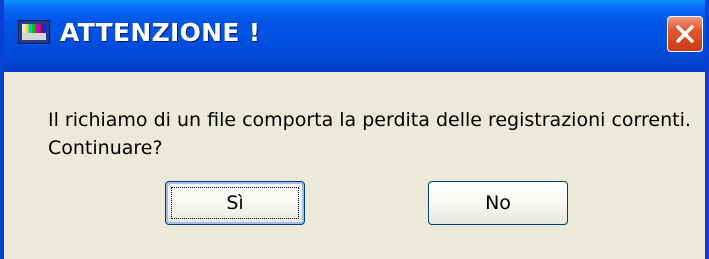 Image resolution: width=709 pixels, height=259 pixels. I want to click on close-button, so click(685, 34).